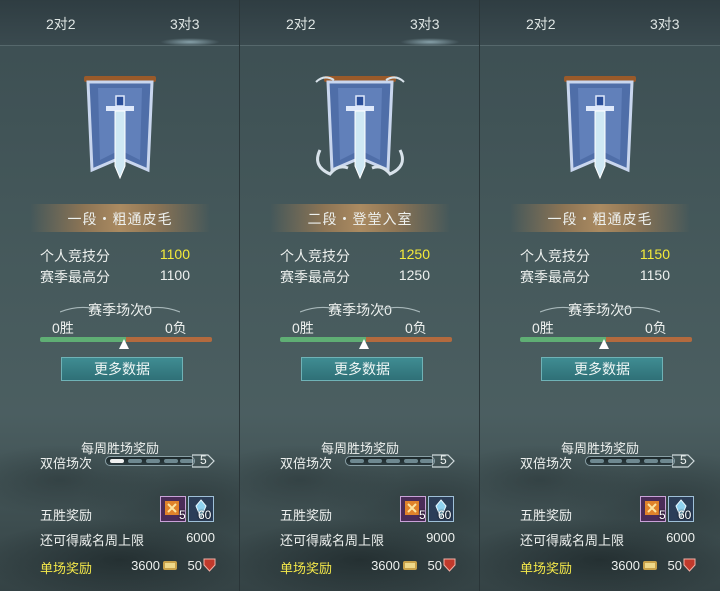  I want to click on score-value: 1100, so click(174, 254).